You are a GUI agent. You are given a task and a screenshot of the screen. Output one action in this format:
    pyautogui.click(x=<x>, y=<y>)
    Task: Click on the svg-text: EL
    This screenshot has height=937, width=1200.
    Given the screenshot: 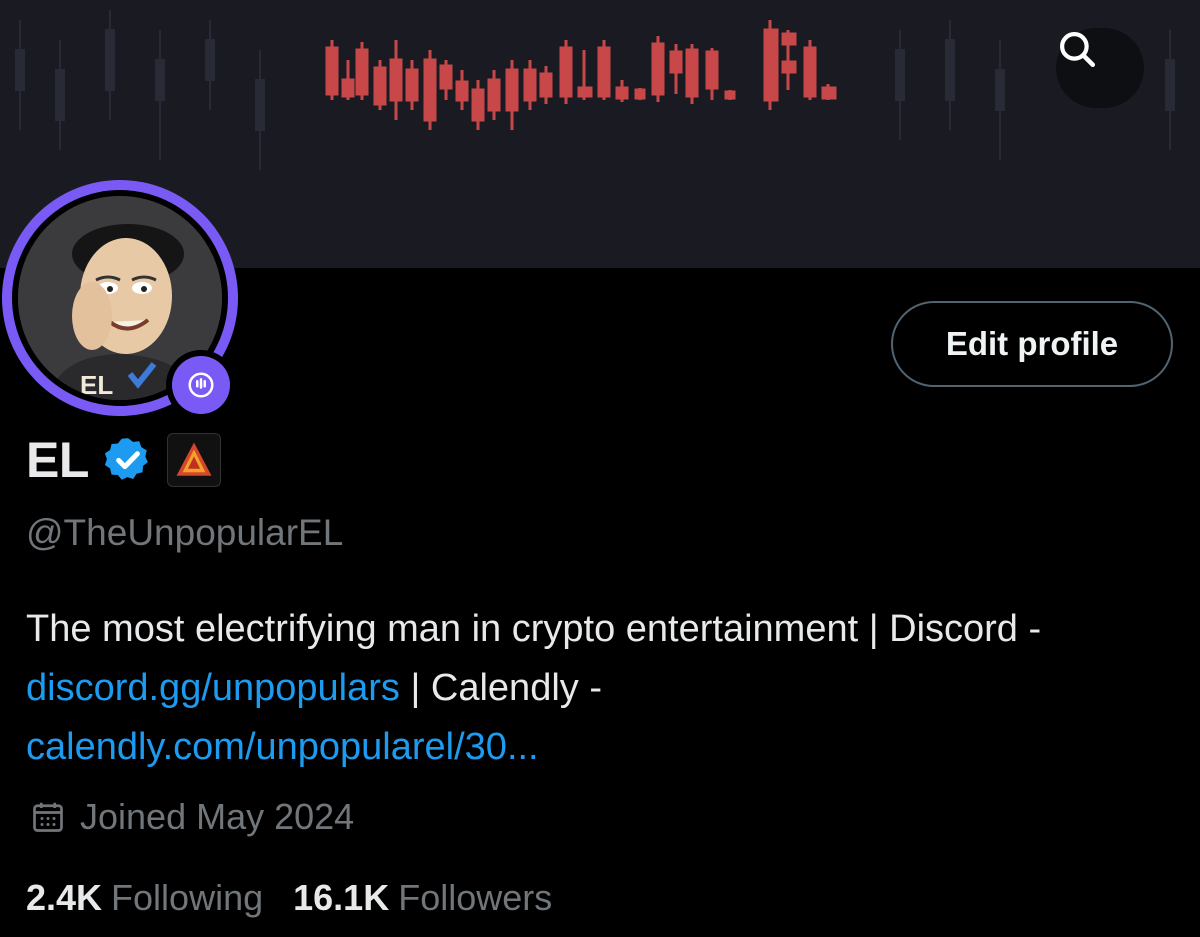 What is the action you would take?
    pyautogui.click(x=96, y=385)
    